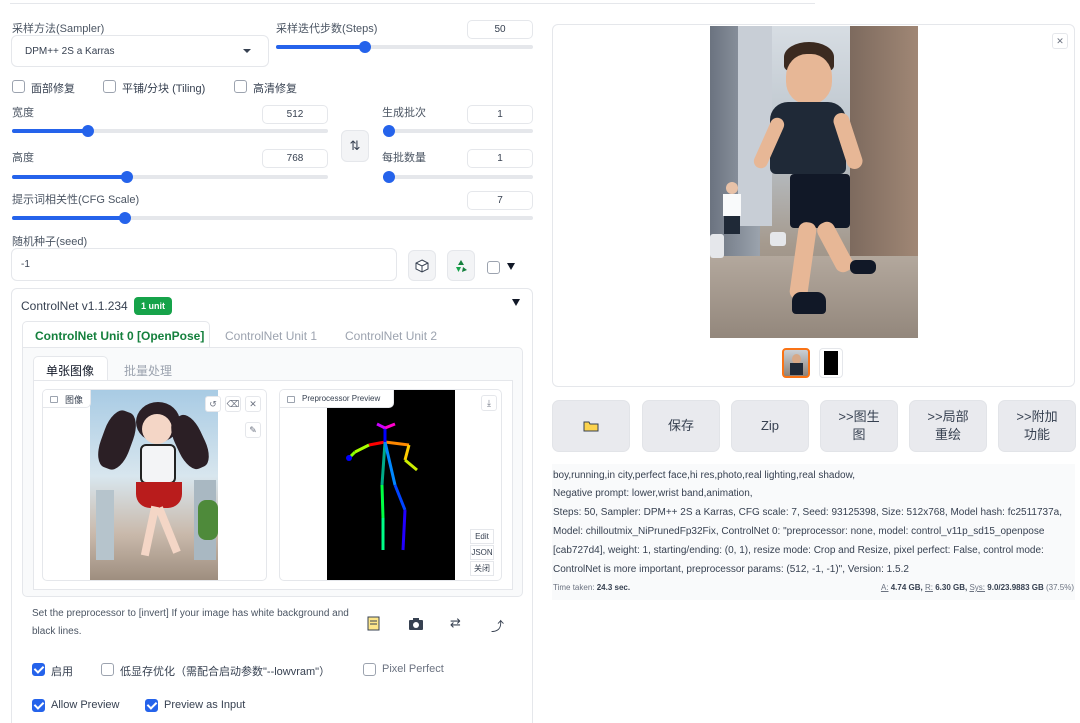 This screenshot has height=723, width=1080. I want to click on pose-skeleton-image, so click(391, 485).